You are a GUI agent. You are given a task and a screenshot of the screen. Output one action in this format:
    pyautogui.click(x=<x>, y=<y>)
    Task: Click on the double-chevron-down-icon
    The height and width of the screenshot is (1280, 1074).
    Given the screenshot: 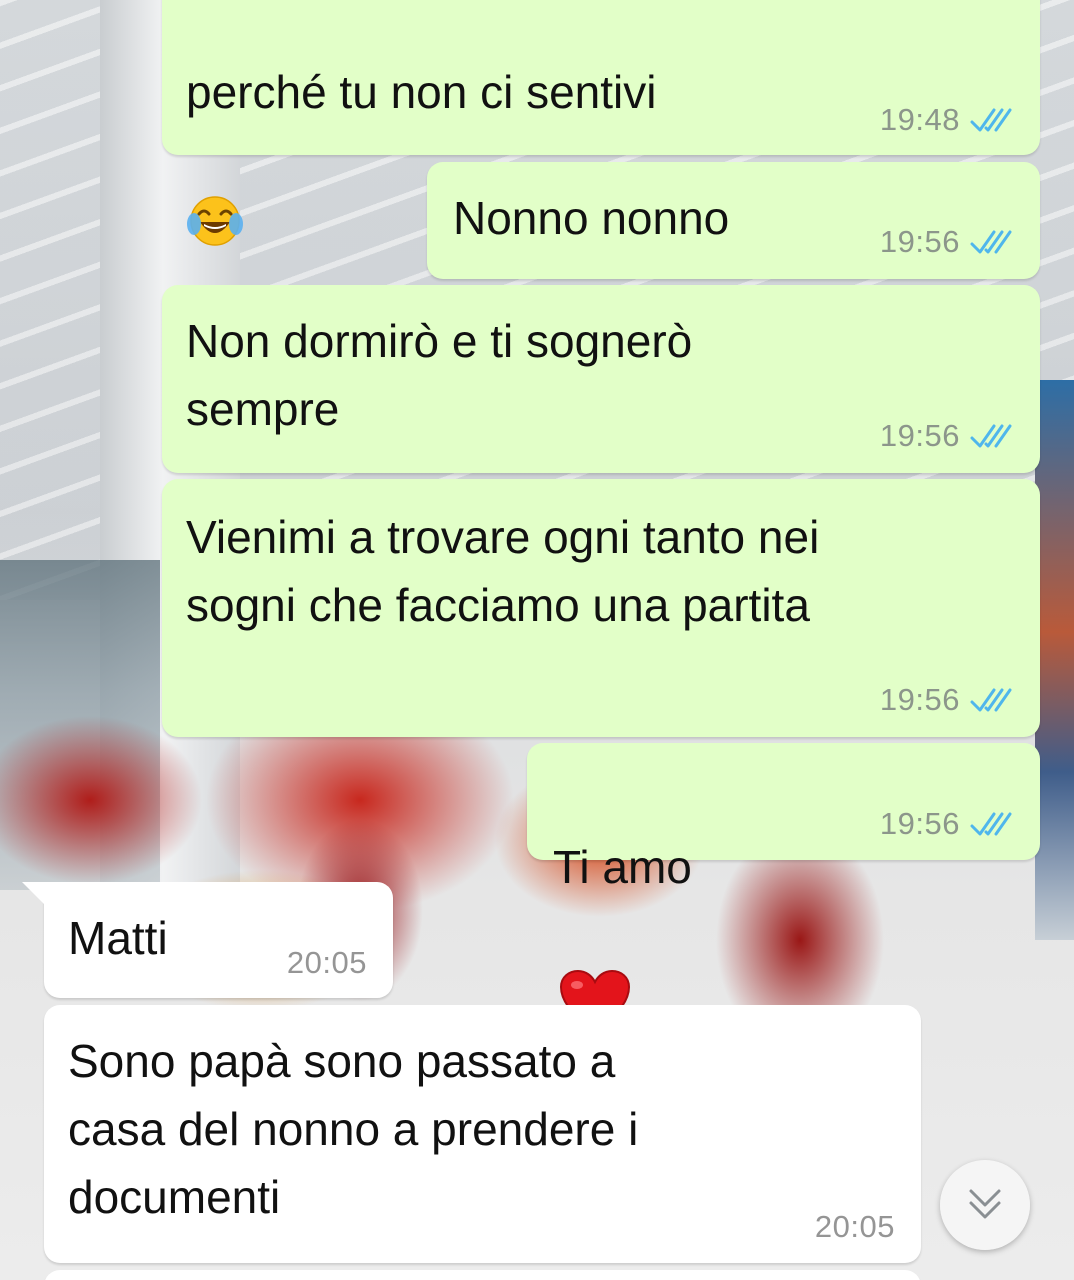 What is the action you would take?
    pyautogui.click(x=985, y=1204)
    